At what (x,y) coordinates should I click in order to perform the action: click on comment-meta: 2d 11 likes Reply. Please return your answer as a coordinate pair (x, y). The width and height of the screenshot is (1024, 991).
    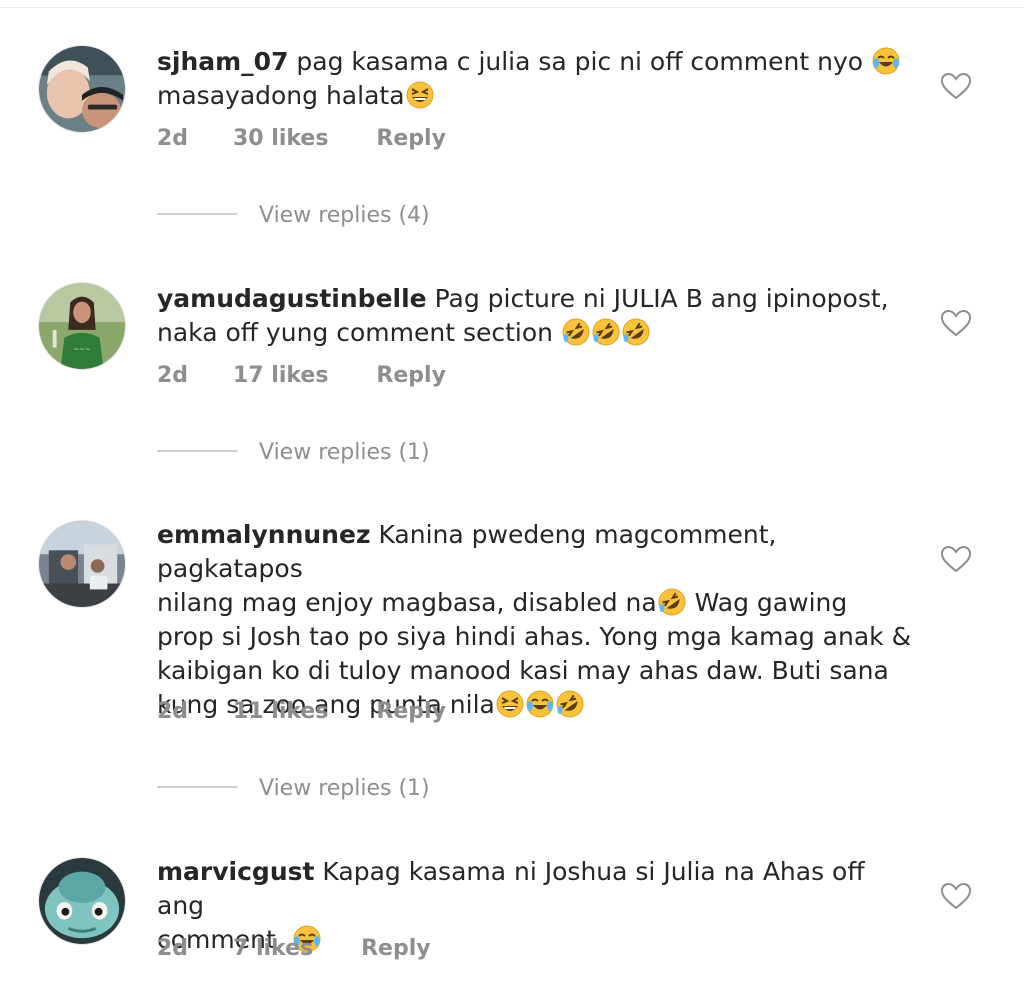
    Looking at the image, I should click on (301, 712).